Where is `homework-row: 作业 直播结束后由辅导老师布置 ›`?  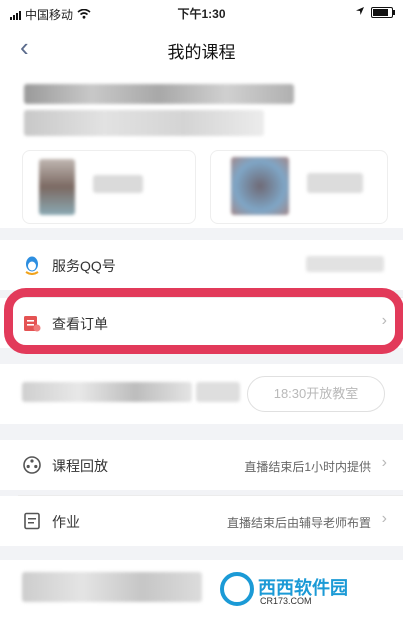 homework-row: 作业 直播结束后由辅导老师布置 › is located at coordinates (201, 521).